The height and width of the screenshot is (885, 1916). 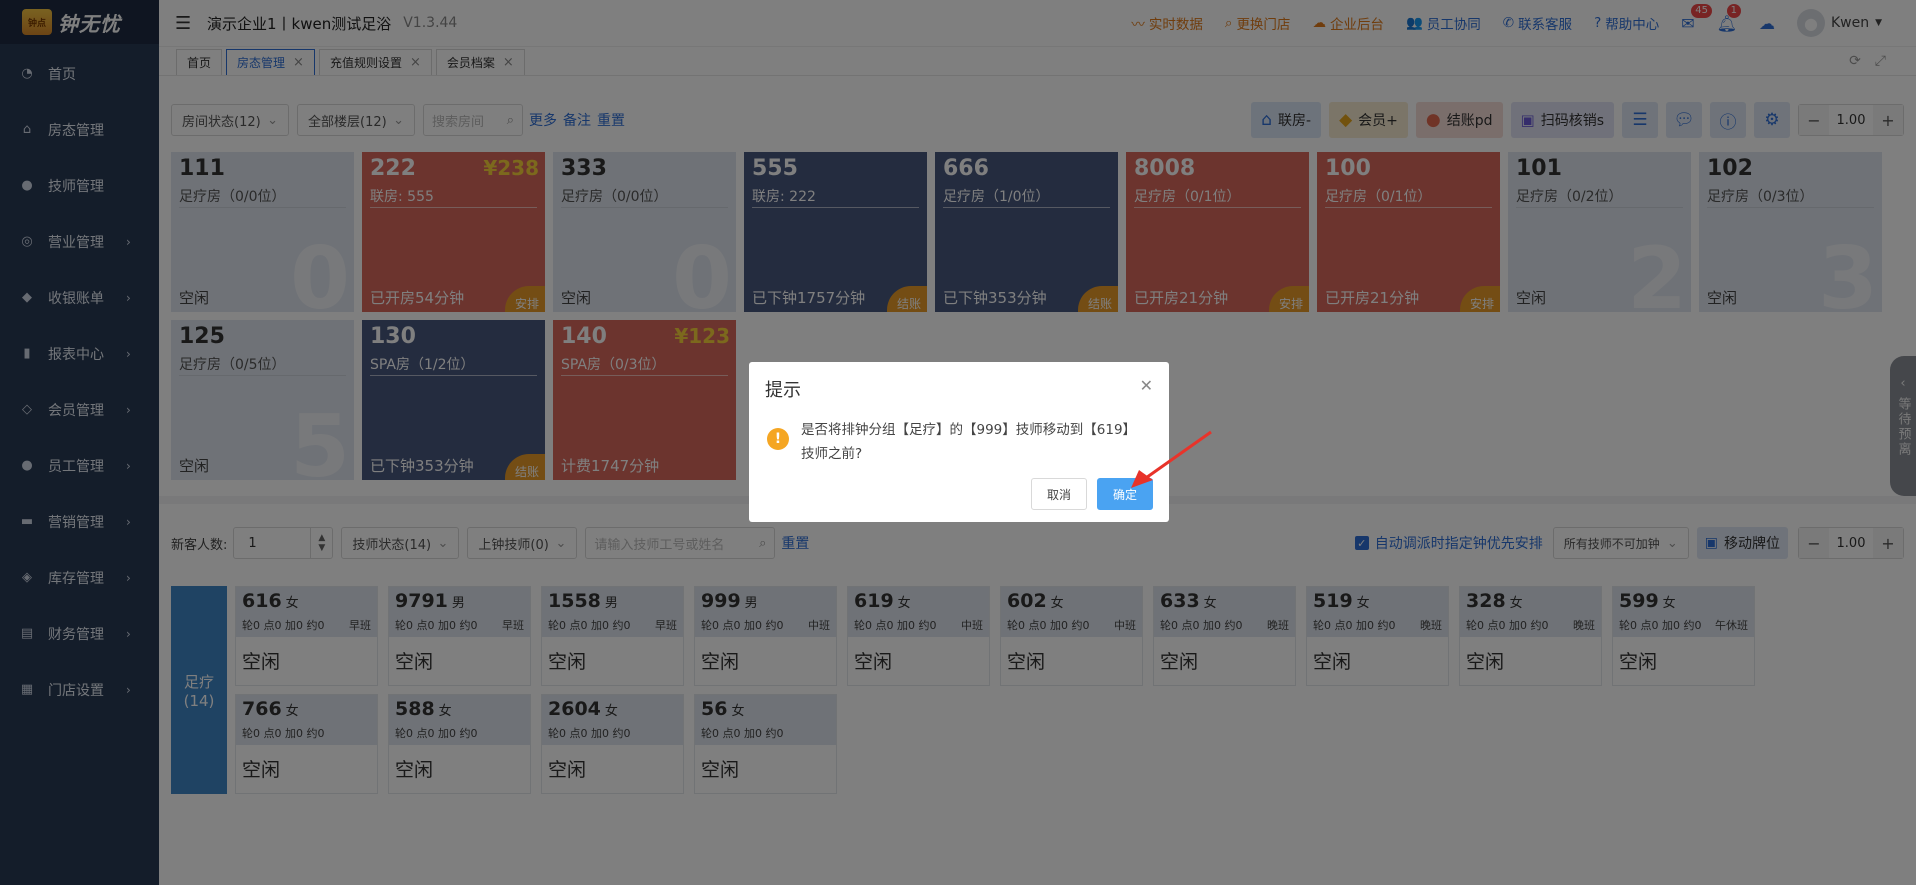 What do you see at coordinates (969, 442) in the screenshot?
I see `dialog-message: 是否将排钟分组【足疗】的【999】技师移动到【619】技师之前?` at bounding box center [969, 442].